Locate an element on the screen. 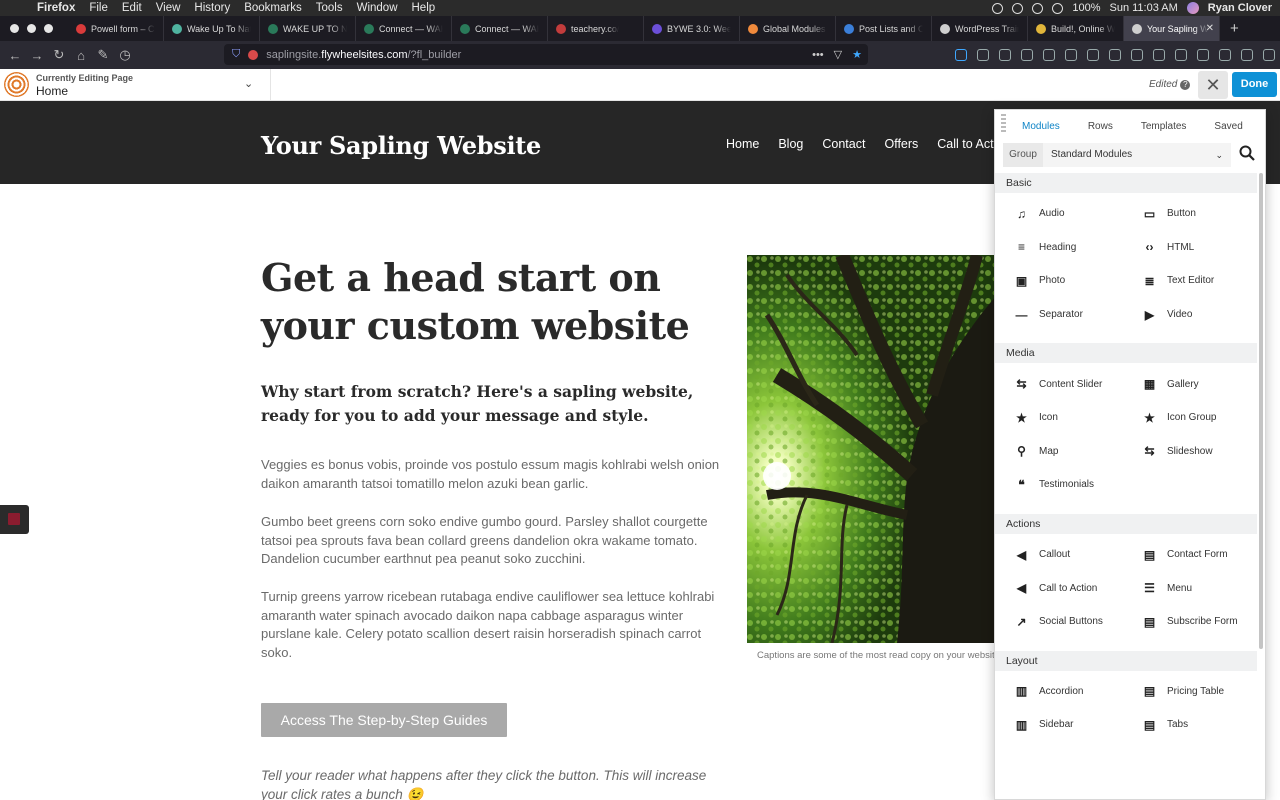 The height and width of the screenshot is (800, 1280). menu-tools: Tools is located at coordinates (329, 8).